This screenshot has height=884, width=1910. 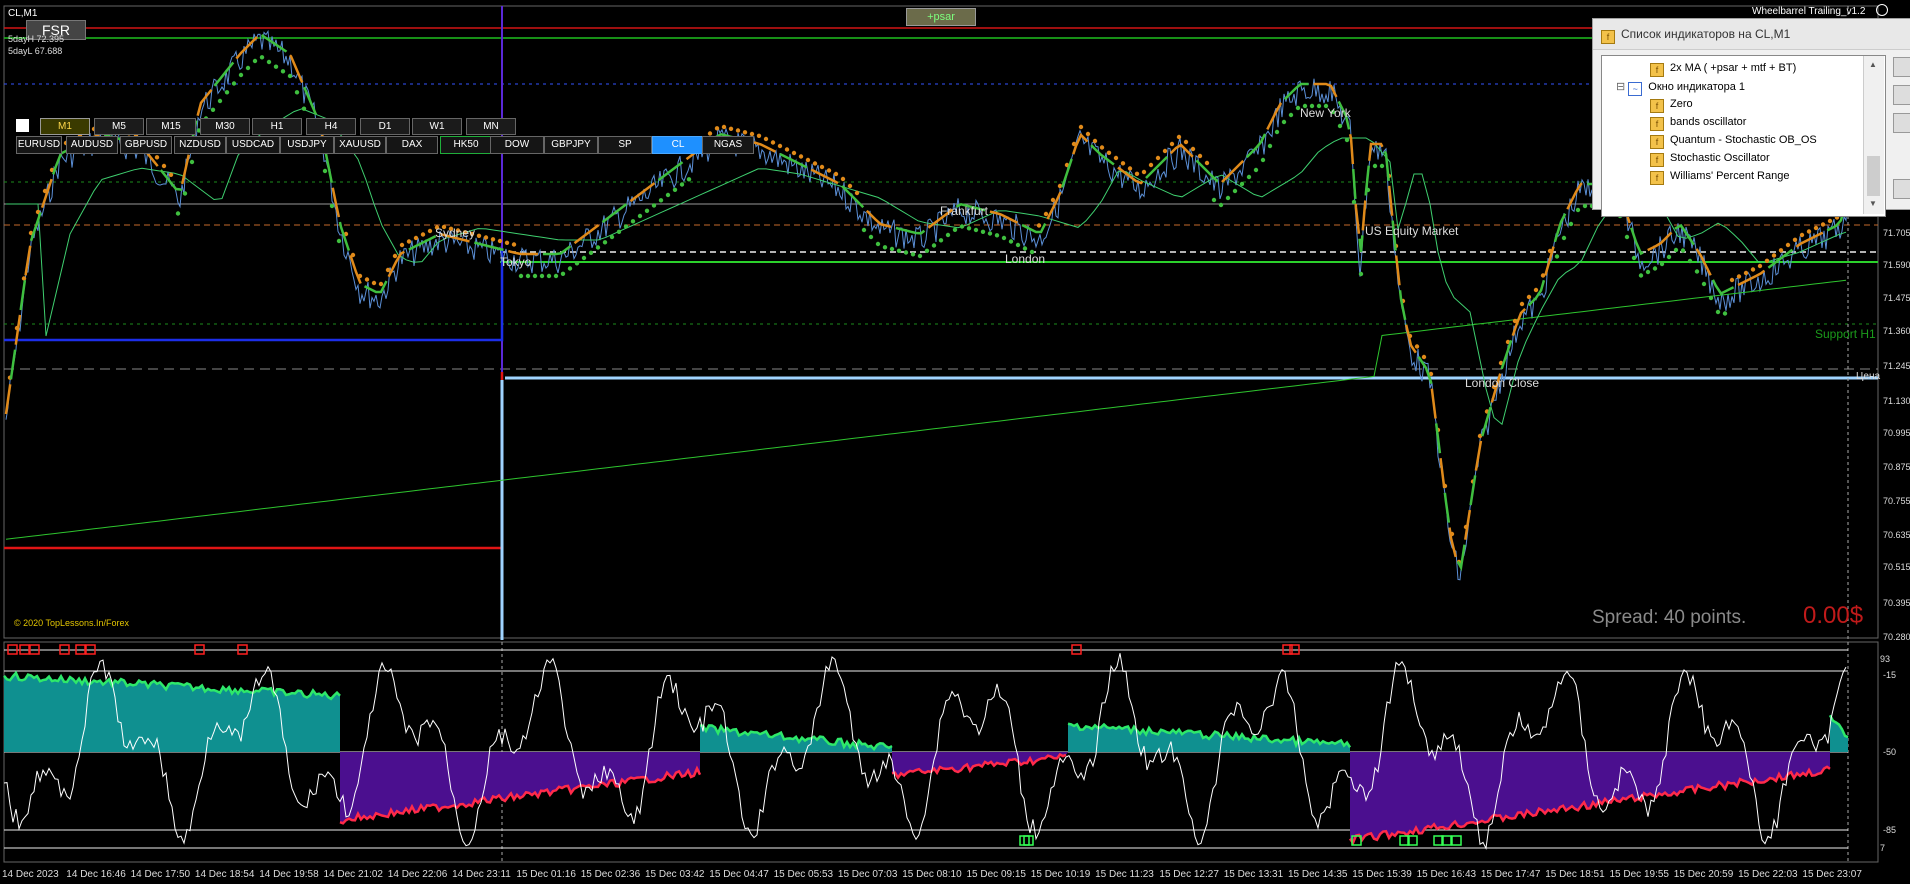 What do you see at coordinates (171, 126) in the screenshot?
I see `timeframe-m15: M15` at bounding box center [171, 126].